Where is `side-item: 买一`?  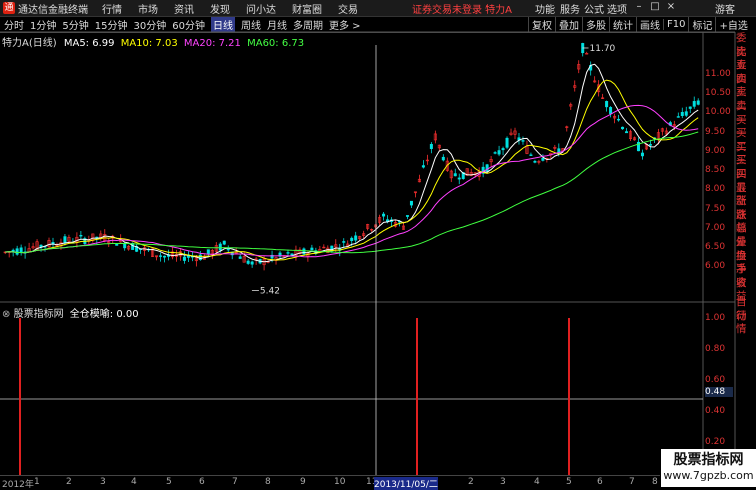 side-item: 买一 is located at coordinates (746, 127).